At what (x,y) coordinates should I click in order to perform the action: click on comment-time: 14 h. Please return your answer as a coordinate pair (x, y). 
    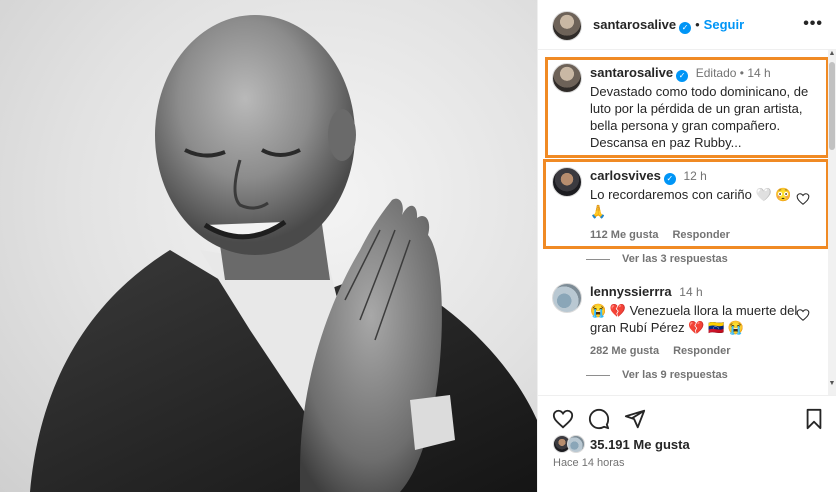
    Looking at the image, I should click on (690, 292).